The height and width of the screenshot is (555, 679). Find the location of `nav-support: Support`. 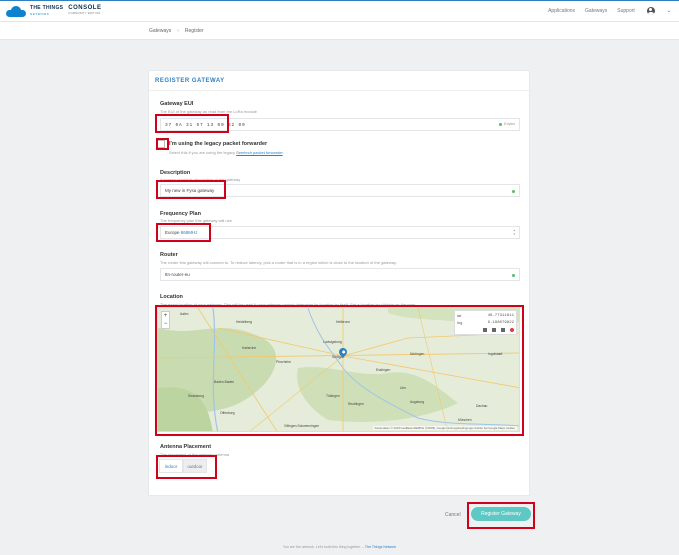

nav-support: Support is located at coordinates (626, 11).